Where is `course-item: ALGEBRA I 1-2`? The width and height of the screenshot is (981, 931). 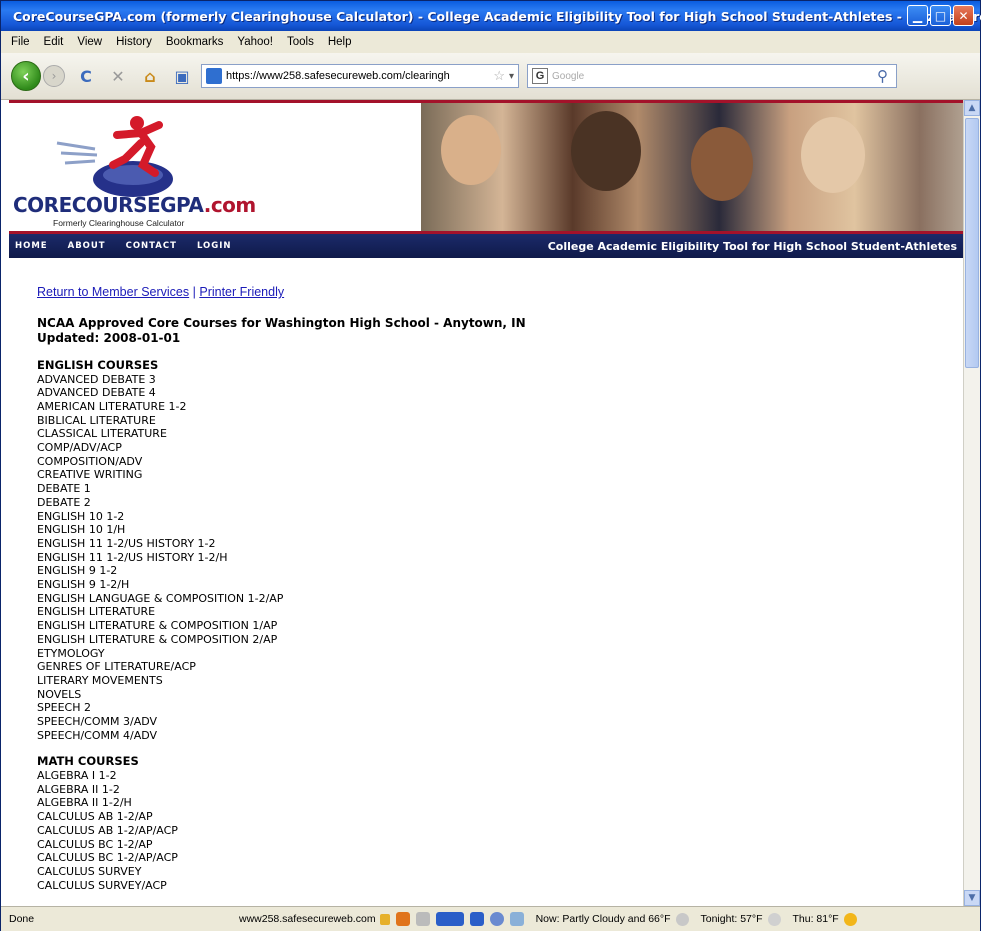 course-item: ALGEBRA I 1-2 is located at coordinates (77, 775).